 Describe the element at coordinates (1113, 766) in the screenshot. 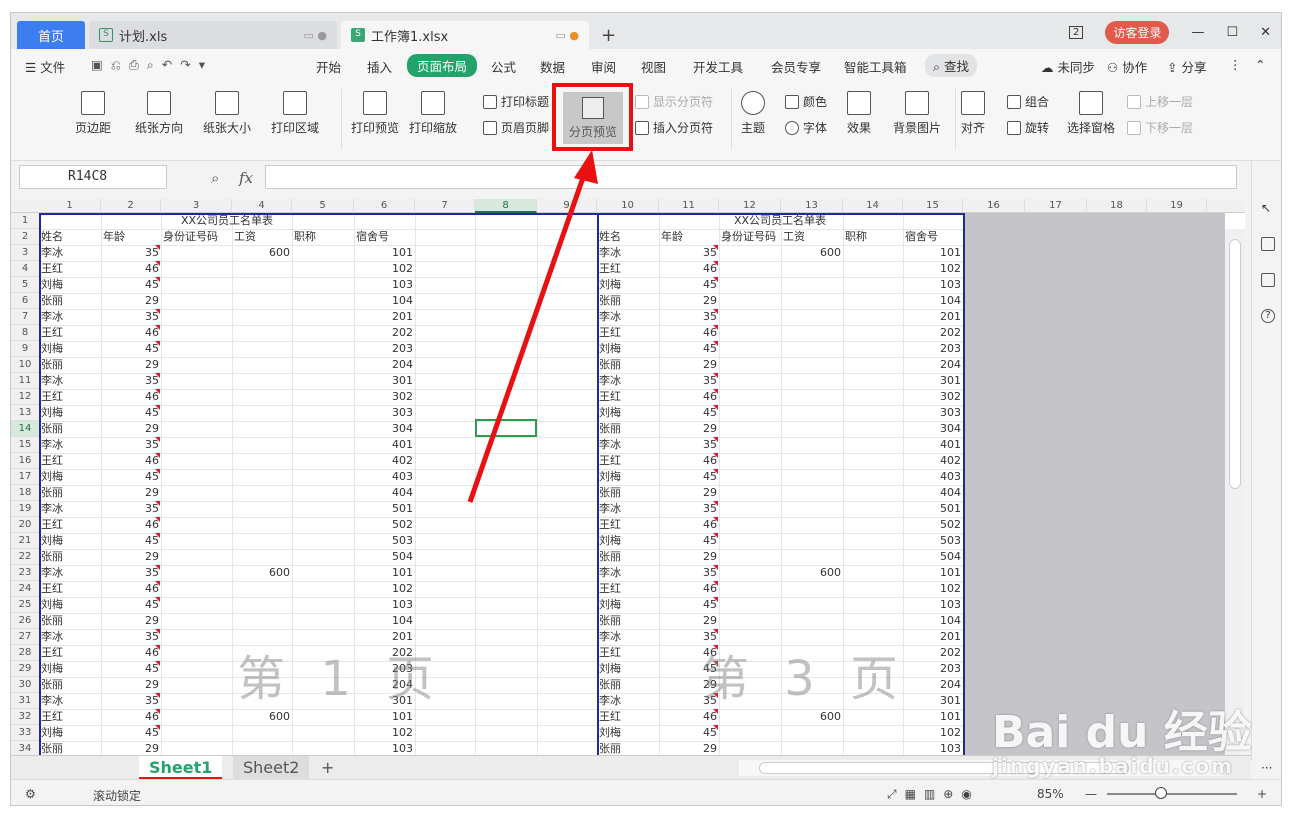

I see `baidu-url: jingyan.baidu.com` at that location.